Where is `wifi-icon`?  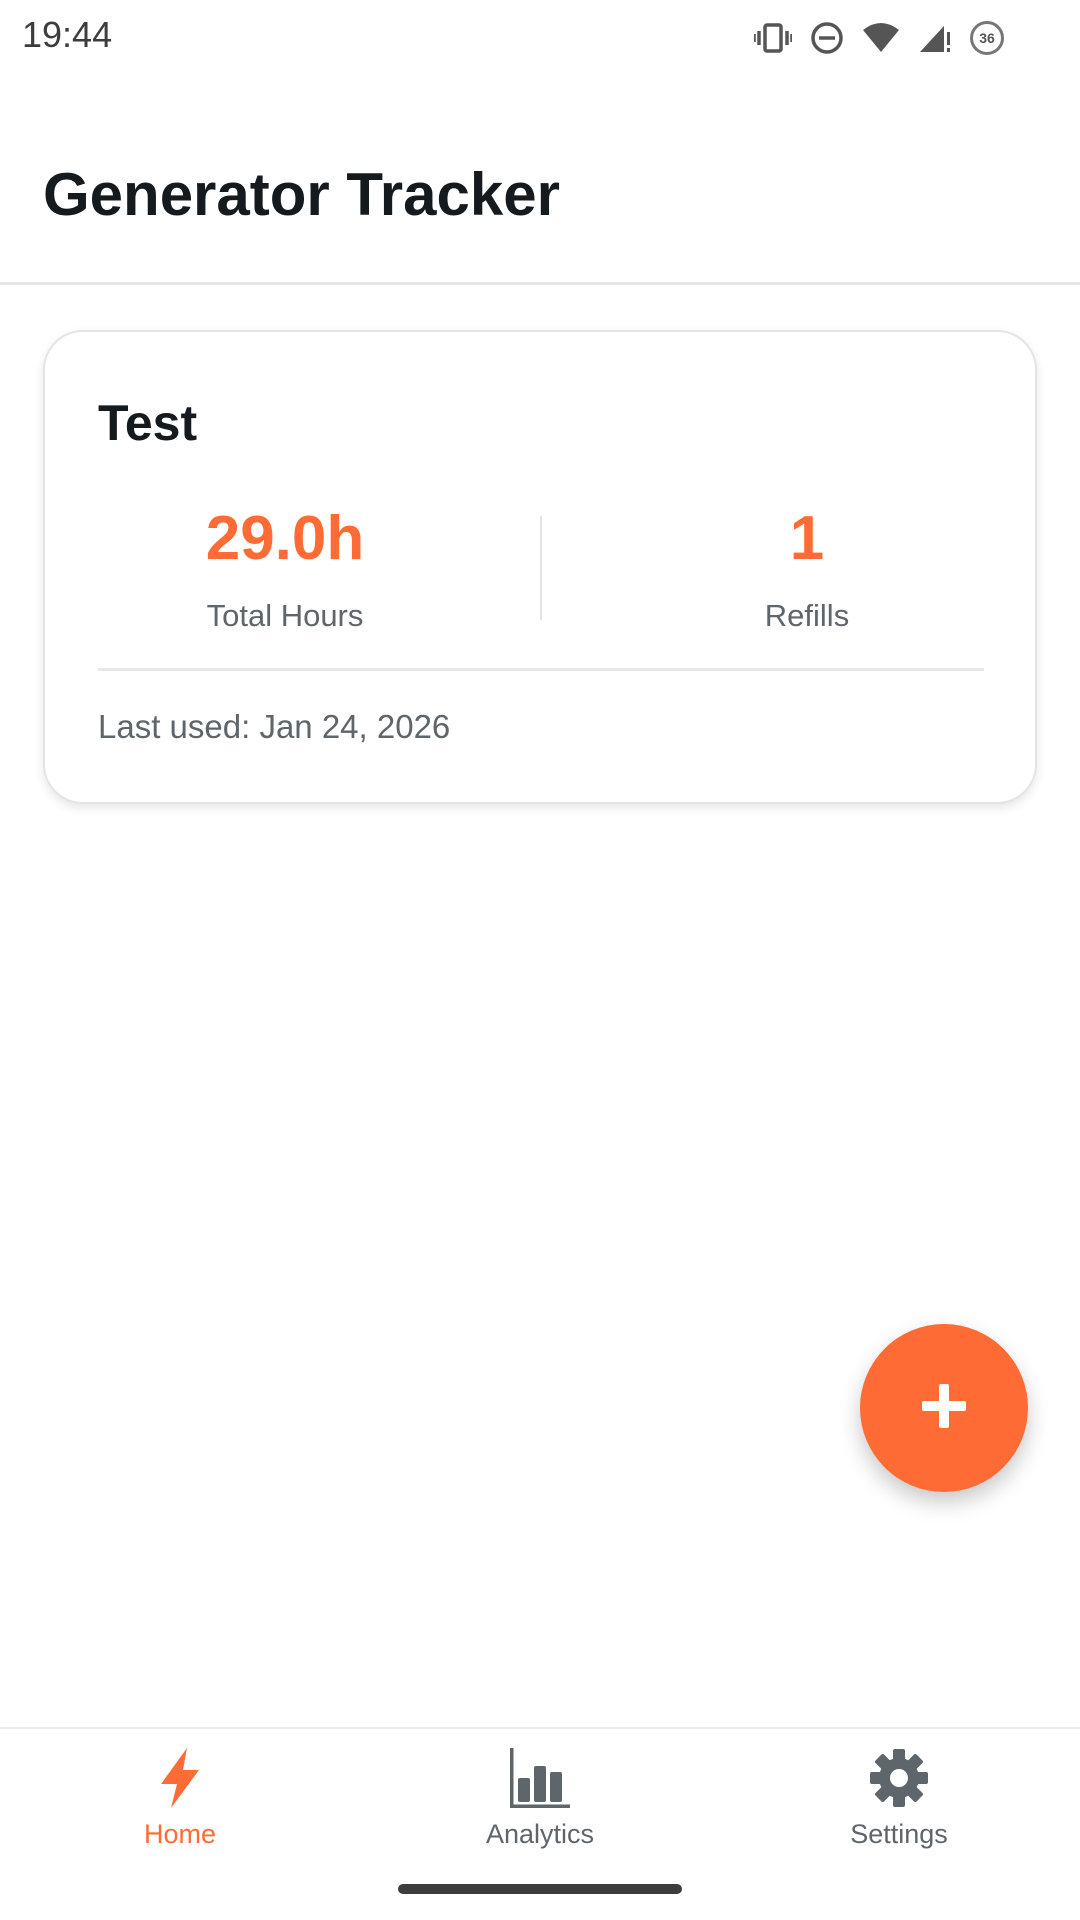 wifi-icon is located at coordinates (881, 38).